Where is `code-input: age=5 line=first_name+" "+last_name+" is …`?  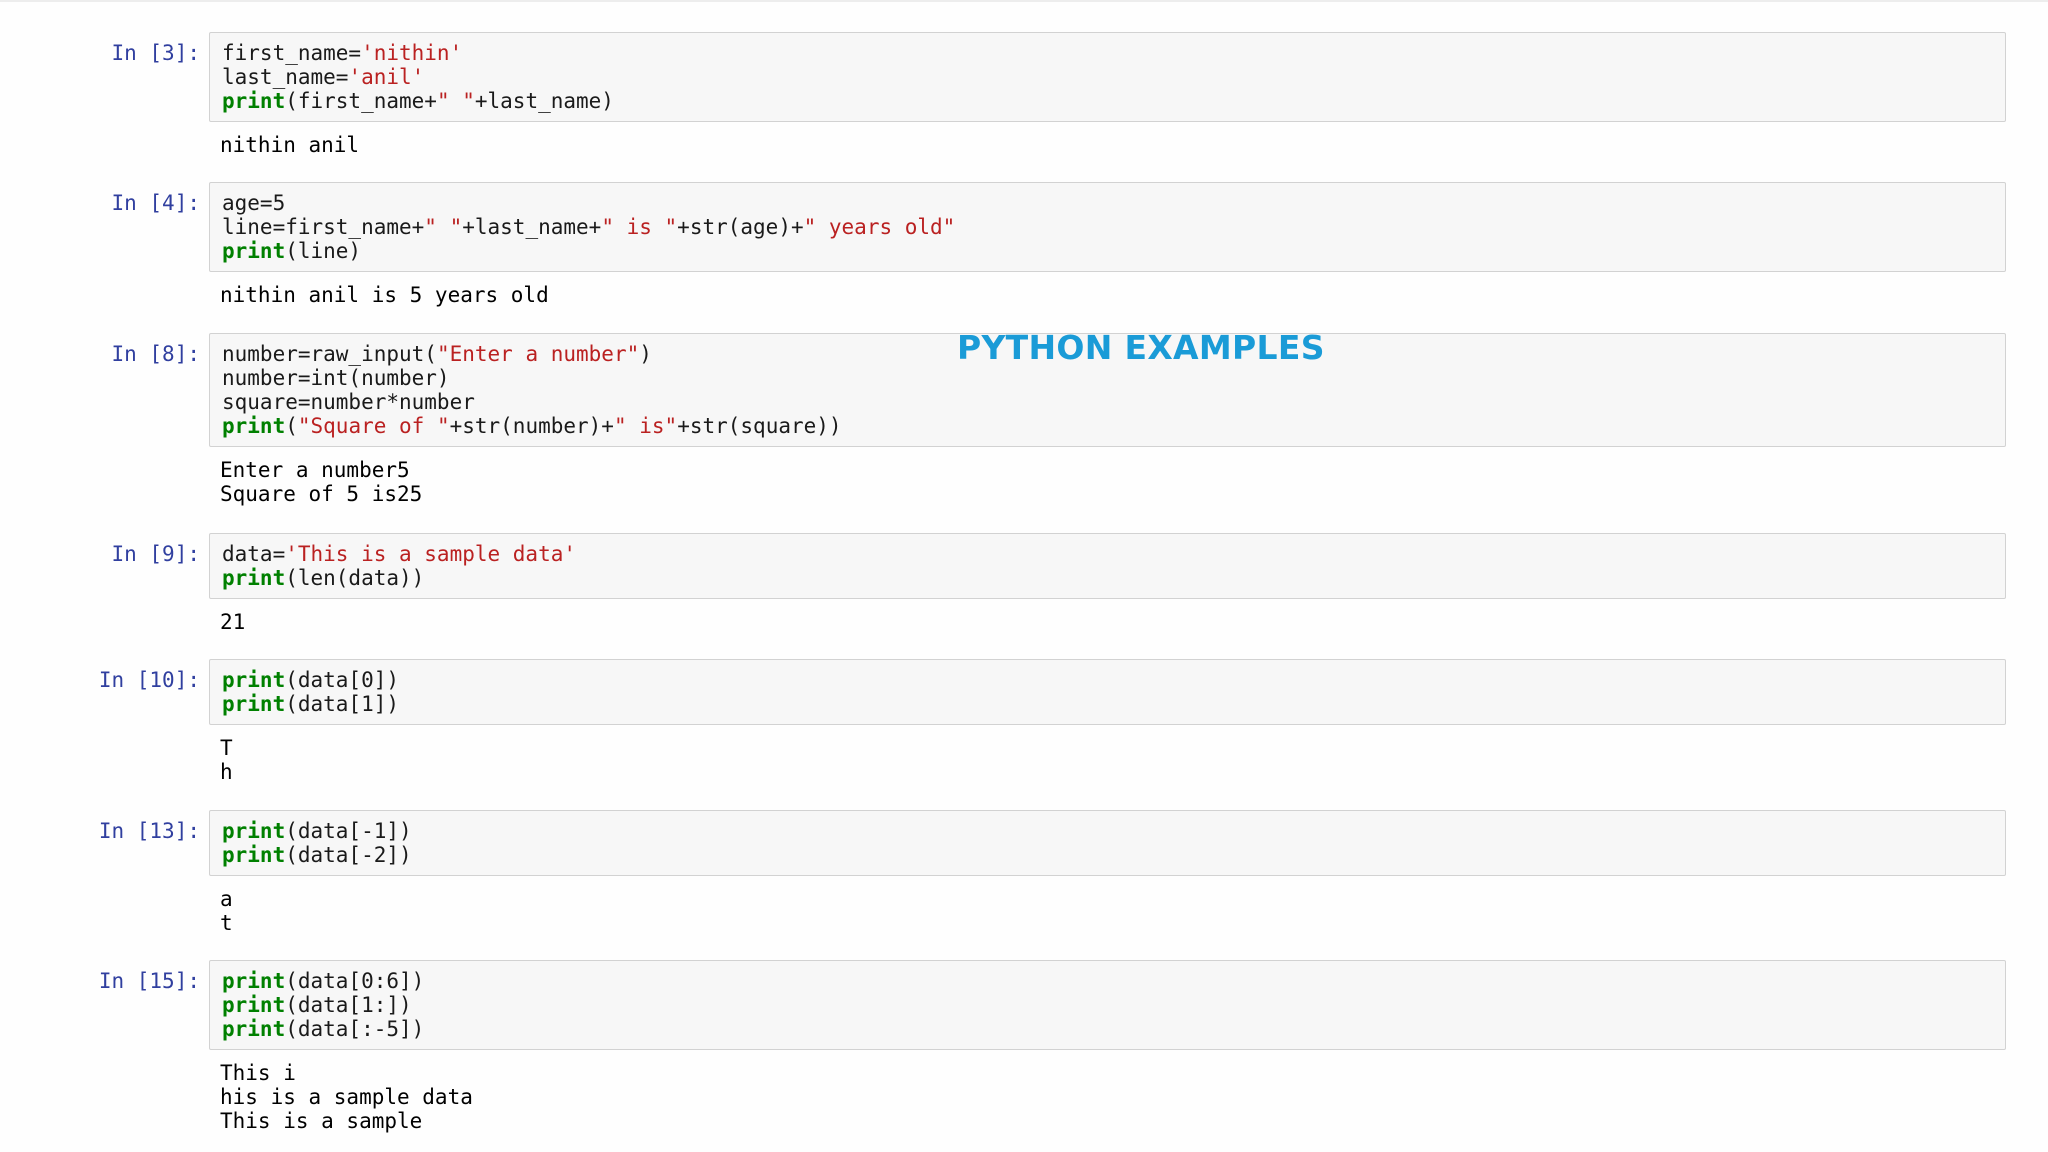 code-input: age=5 line=first_name+" "+last_name+" is … is located at coordinates (1107, 227).